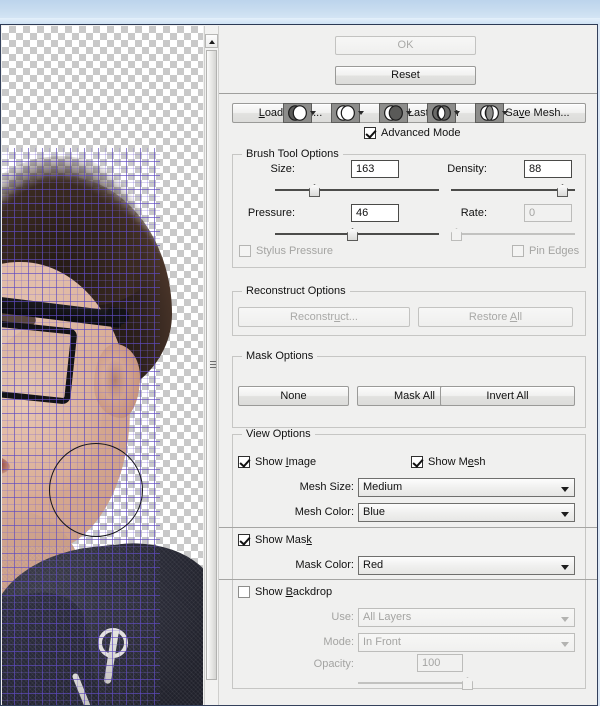  I want to click on reconstruct-options-legend: Reconstruct Options, so click(296, 291).